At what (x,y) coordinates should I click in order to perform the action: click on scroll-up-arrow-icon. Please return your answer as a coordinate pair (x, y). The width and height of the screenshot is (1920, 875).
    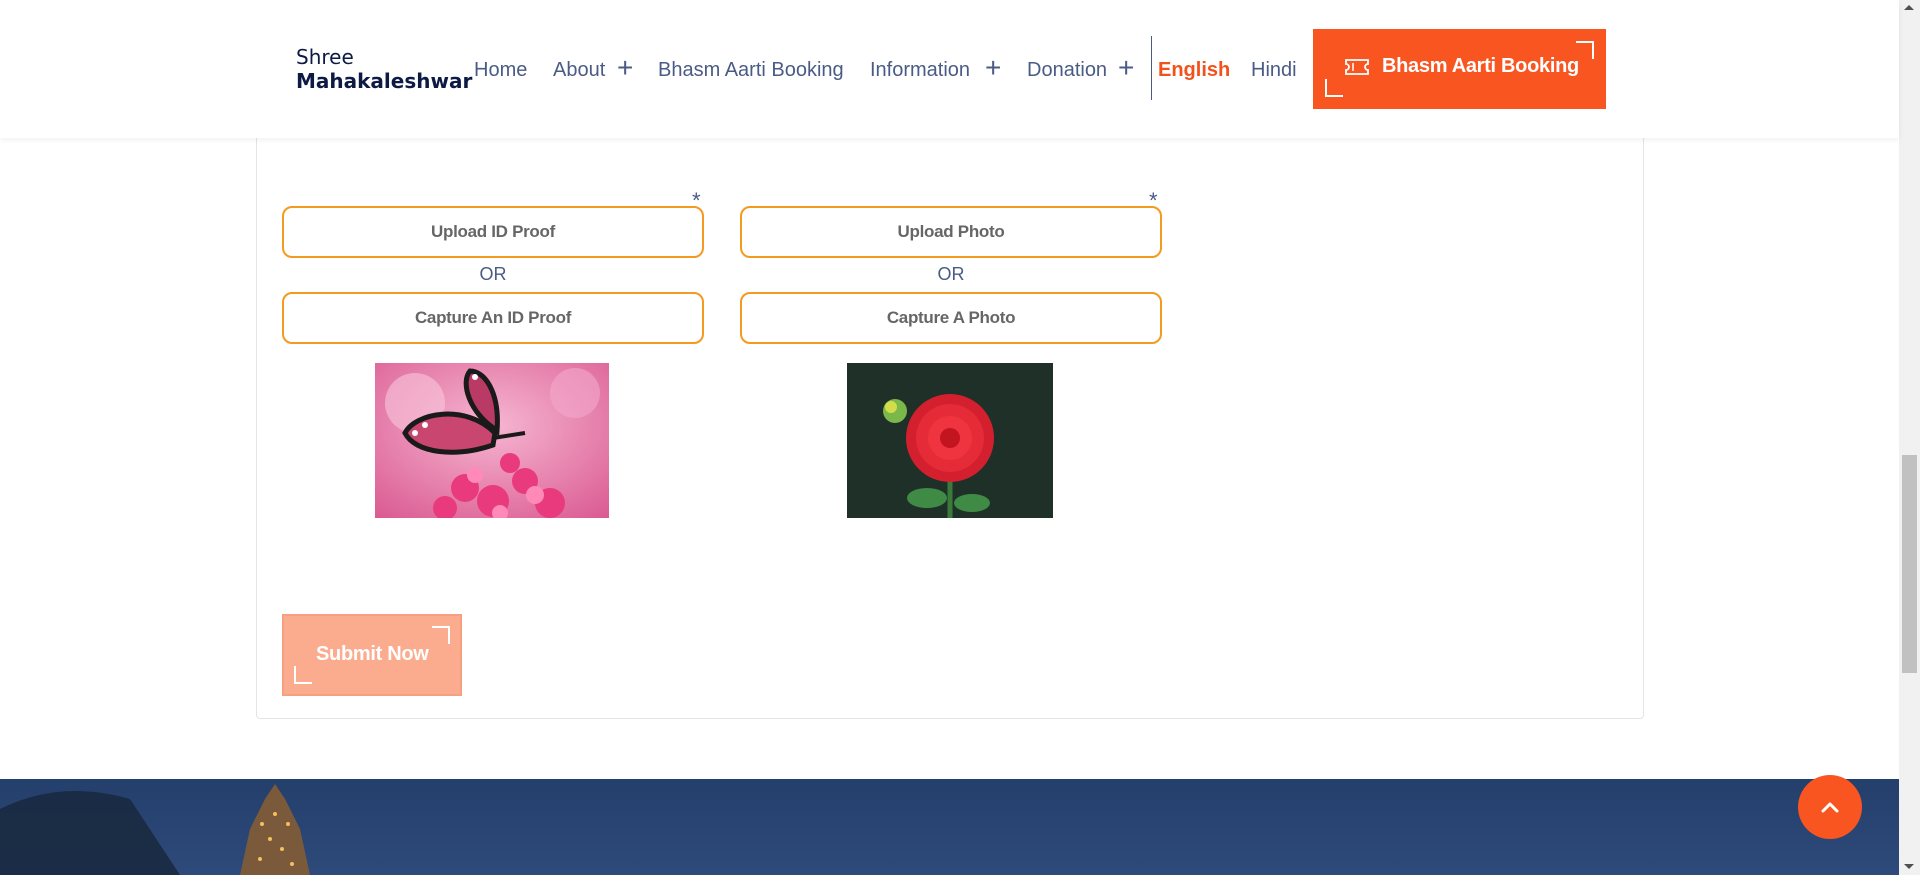
    Looking at the image, I should click on (1909, 7).